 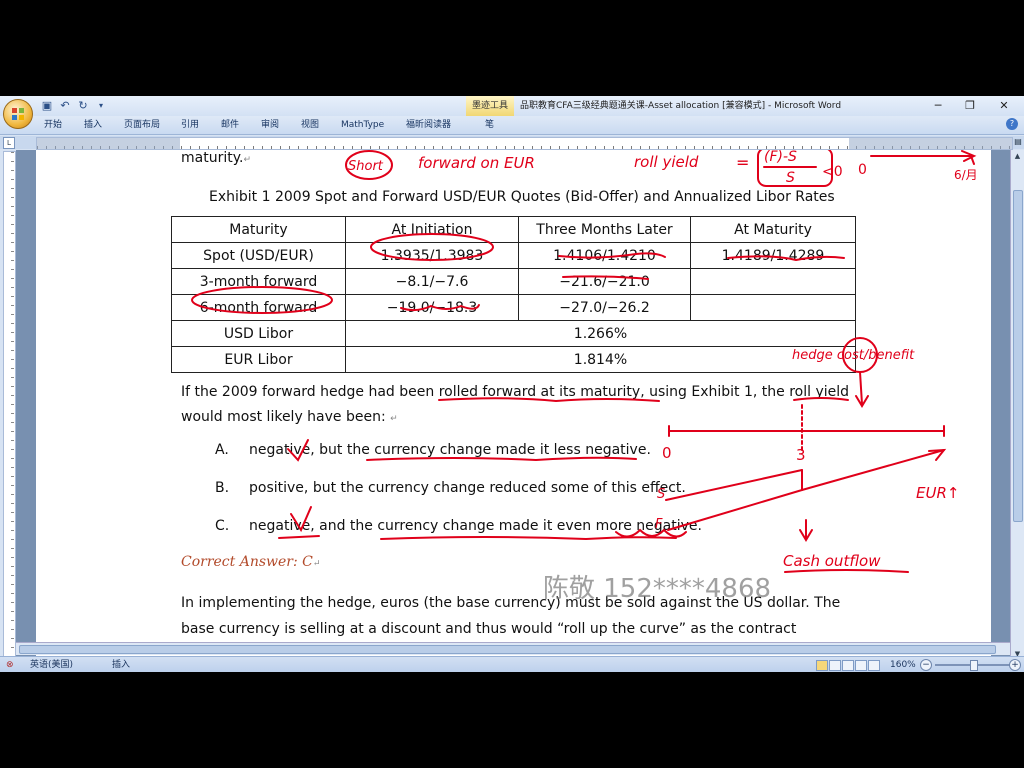 I want to click on underline-c-long, so click(x=528, y=538).